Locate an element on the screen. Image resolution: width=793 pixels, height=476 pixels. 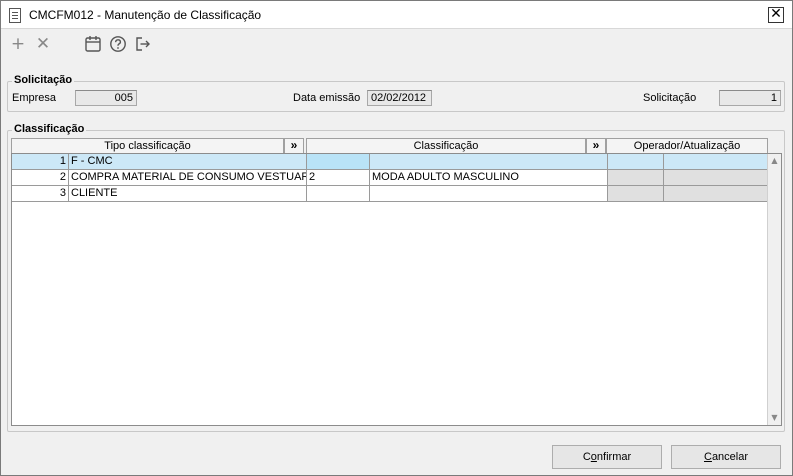
solicitacao-label: Solicitação is located at coordinates (670, 98).